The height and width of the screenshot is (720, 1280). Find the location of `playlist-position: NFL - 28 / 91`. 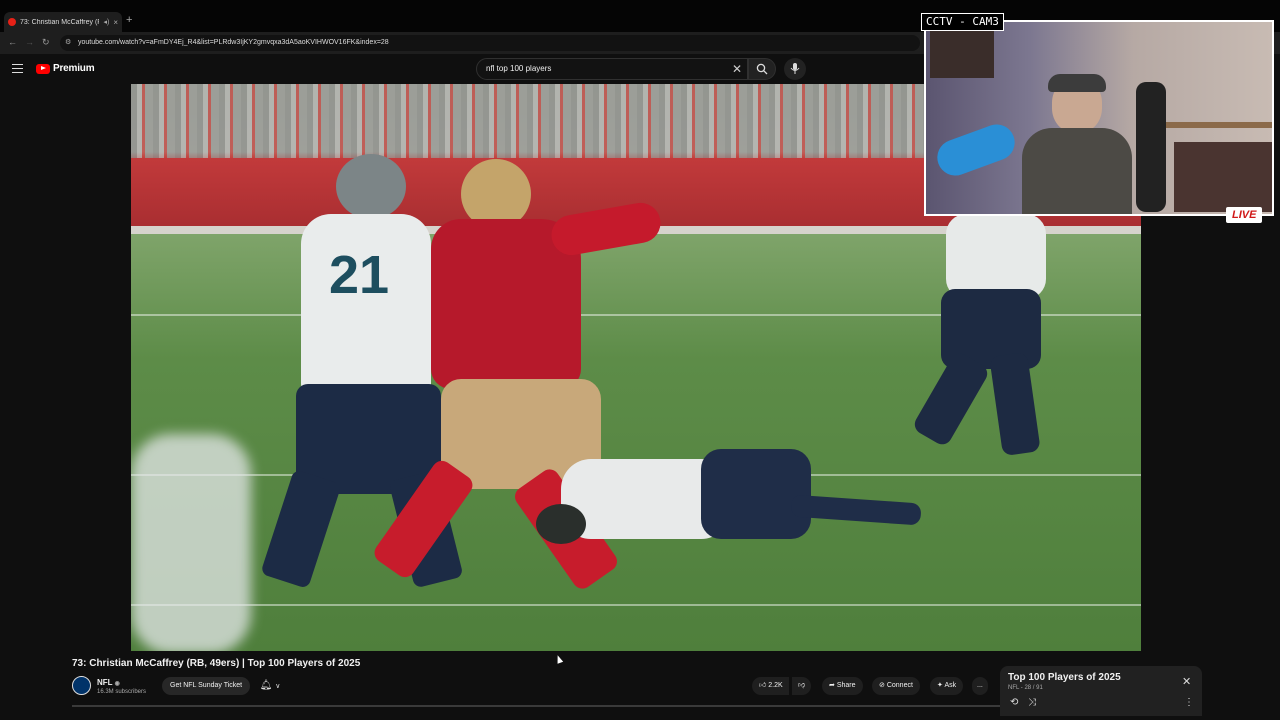

playlist-position: NFL - 28 / 91 is located at coordinates (1025, 688).